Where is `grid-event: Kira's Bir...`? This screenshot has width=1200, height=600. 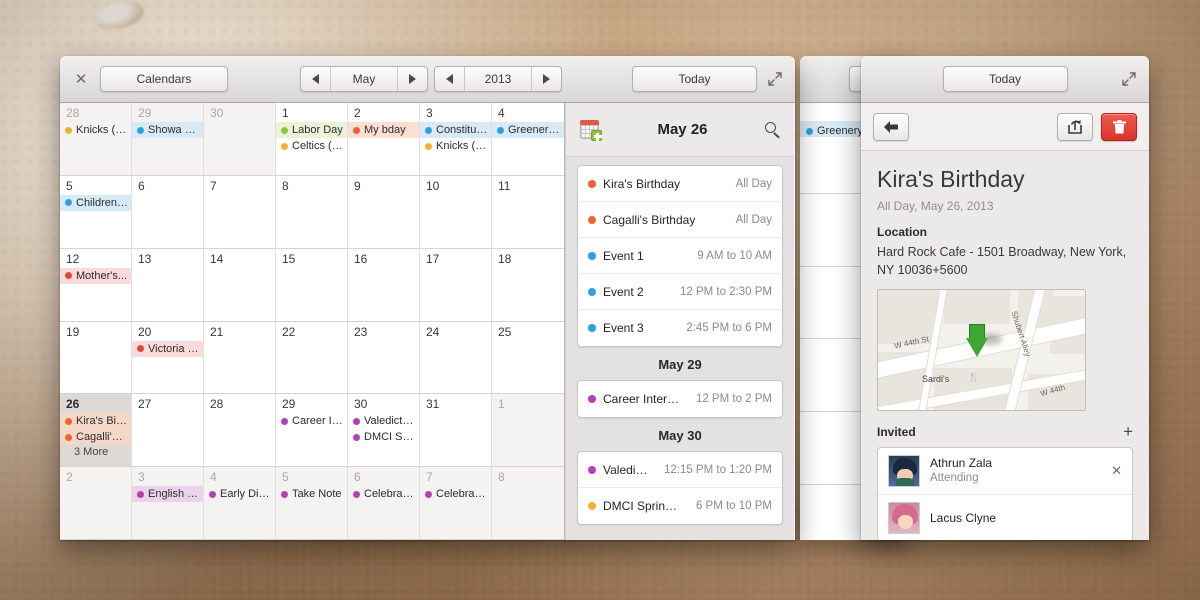 grid-event: Kira's Bir... is located at coordinates (95, 421).